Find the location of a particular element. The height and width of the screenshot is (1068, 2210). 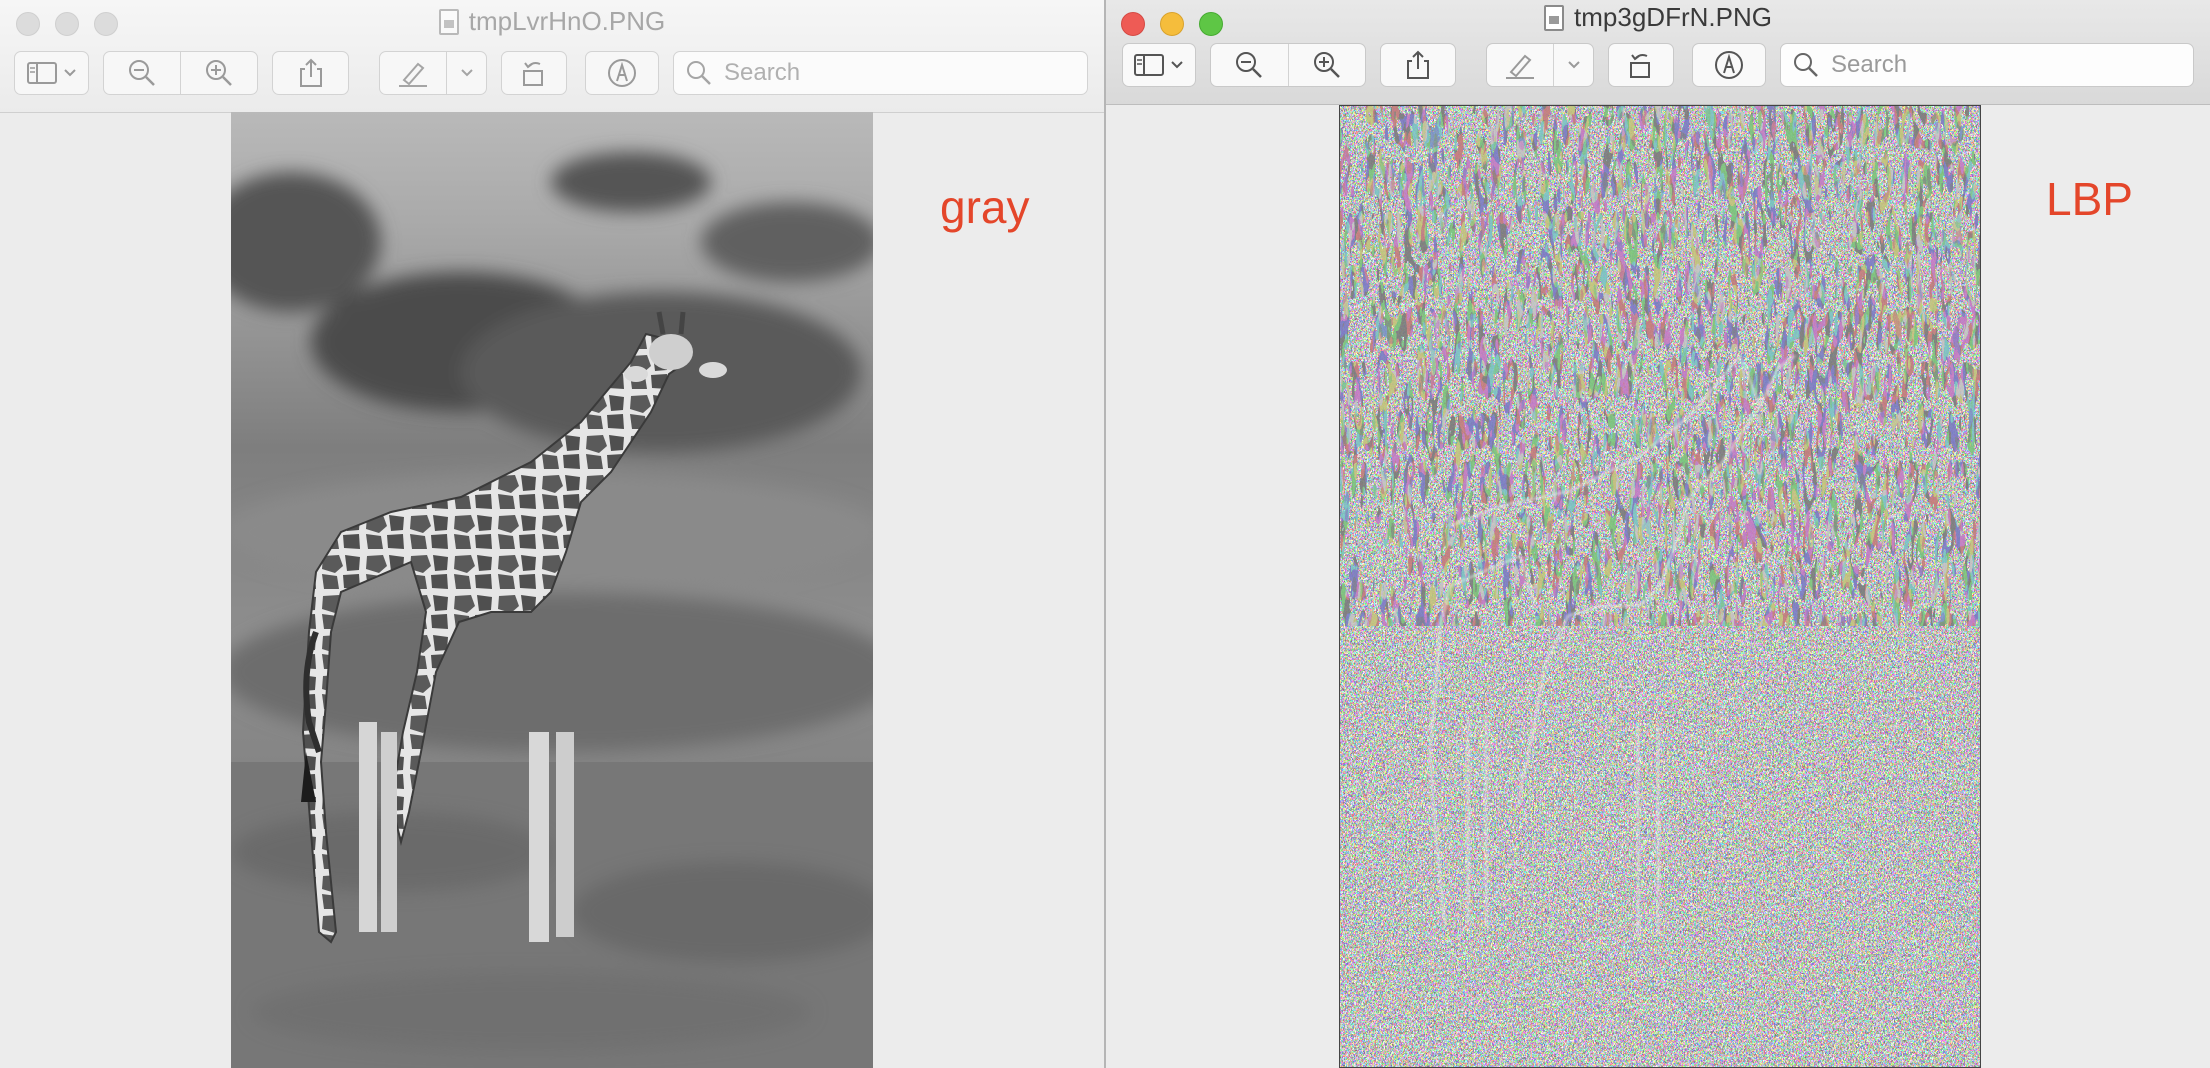

title-bar: tmp3gDFrN.PNG is located at coordinates (1658, 52).